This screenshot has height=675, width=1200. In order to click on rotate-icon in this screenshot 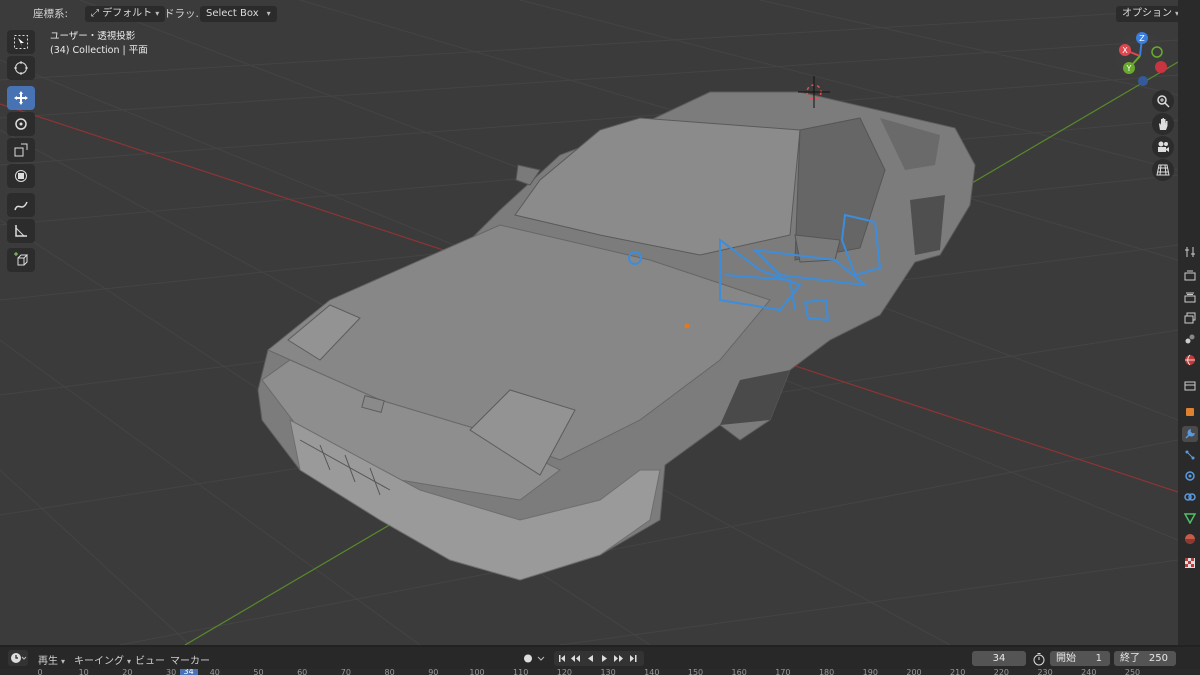, I will do `click(21, 124)`.